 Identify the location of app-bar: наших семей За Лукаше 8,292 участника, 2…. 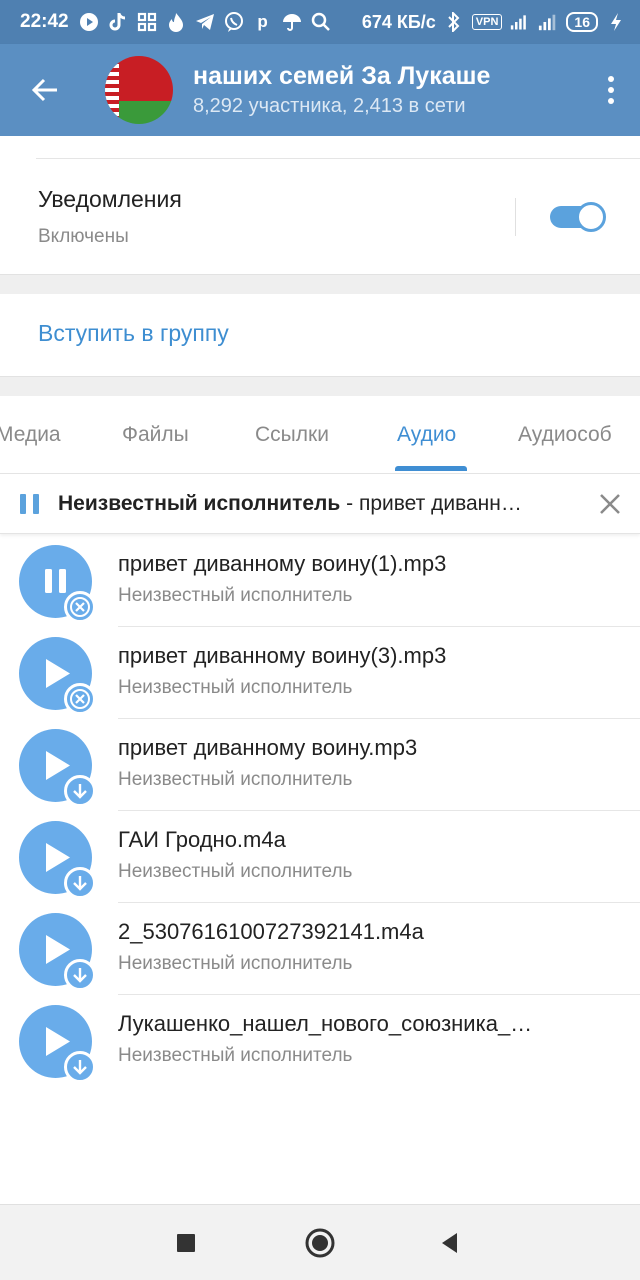
(320, 90).